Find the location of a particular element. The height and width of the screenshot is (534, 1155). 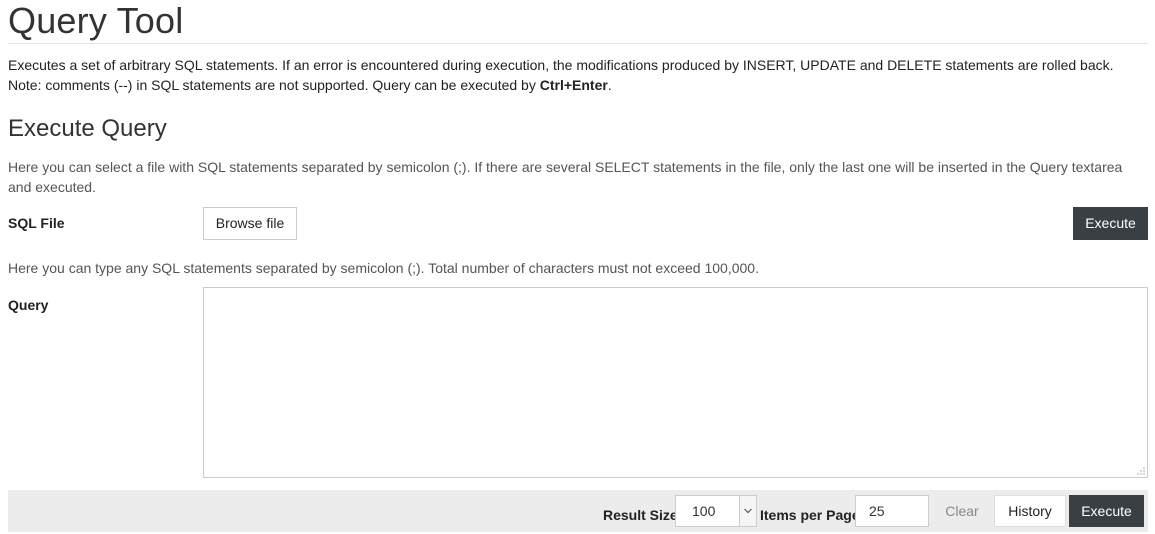

clear-button: Clear is located at coordinates (962, 511).